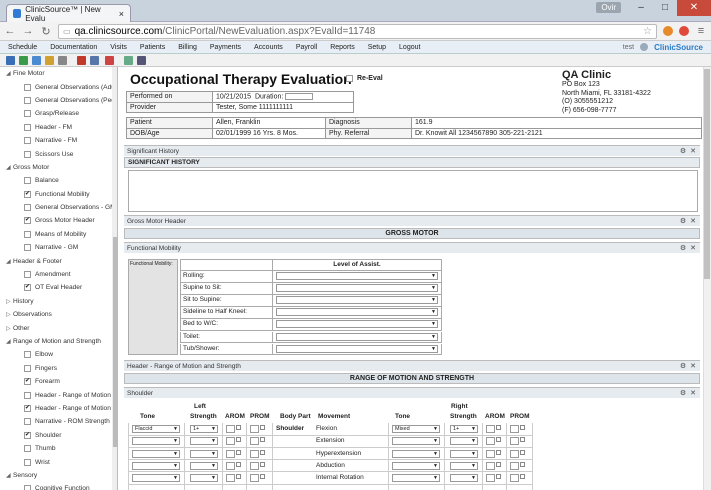 This screenshot has height=490, width=711. What do you see at coordinates (58, 73) in the screenshot?
I see `sidebar-group: ◢ Fine Motor` at bounding box center [58, 73].